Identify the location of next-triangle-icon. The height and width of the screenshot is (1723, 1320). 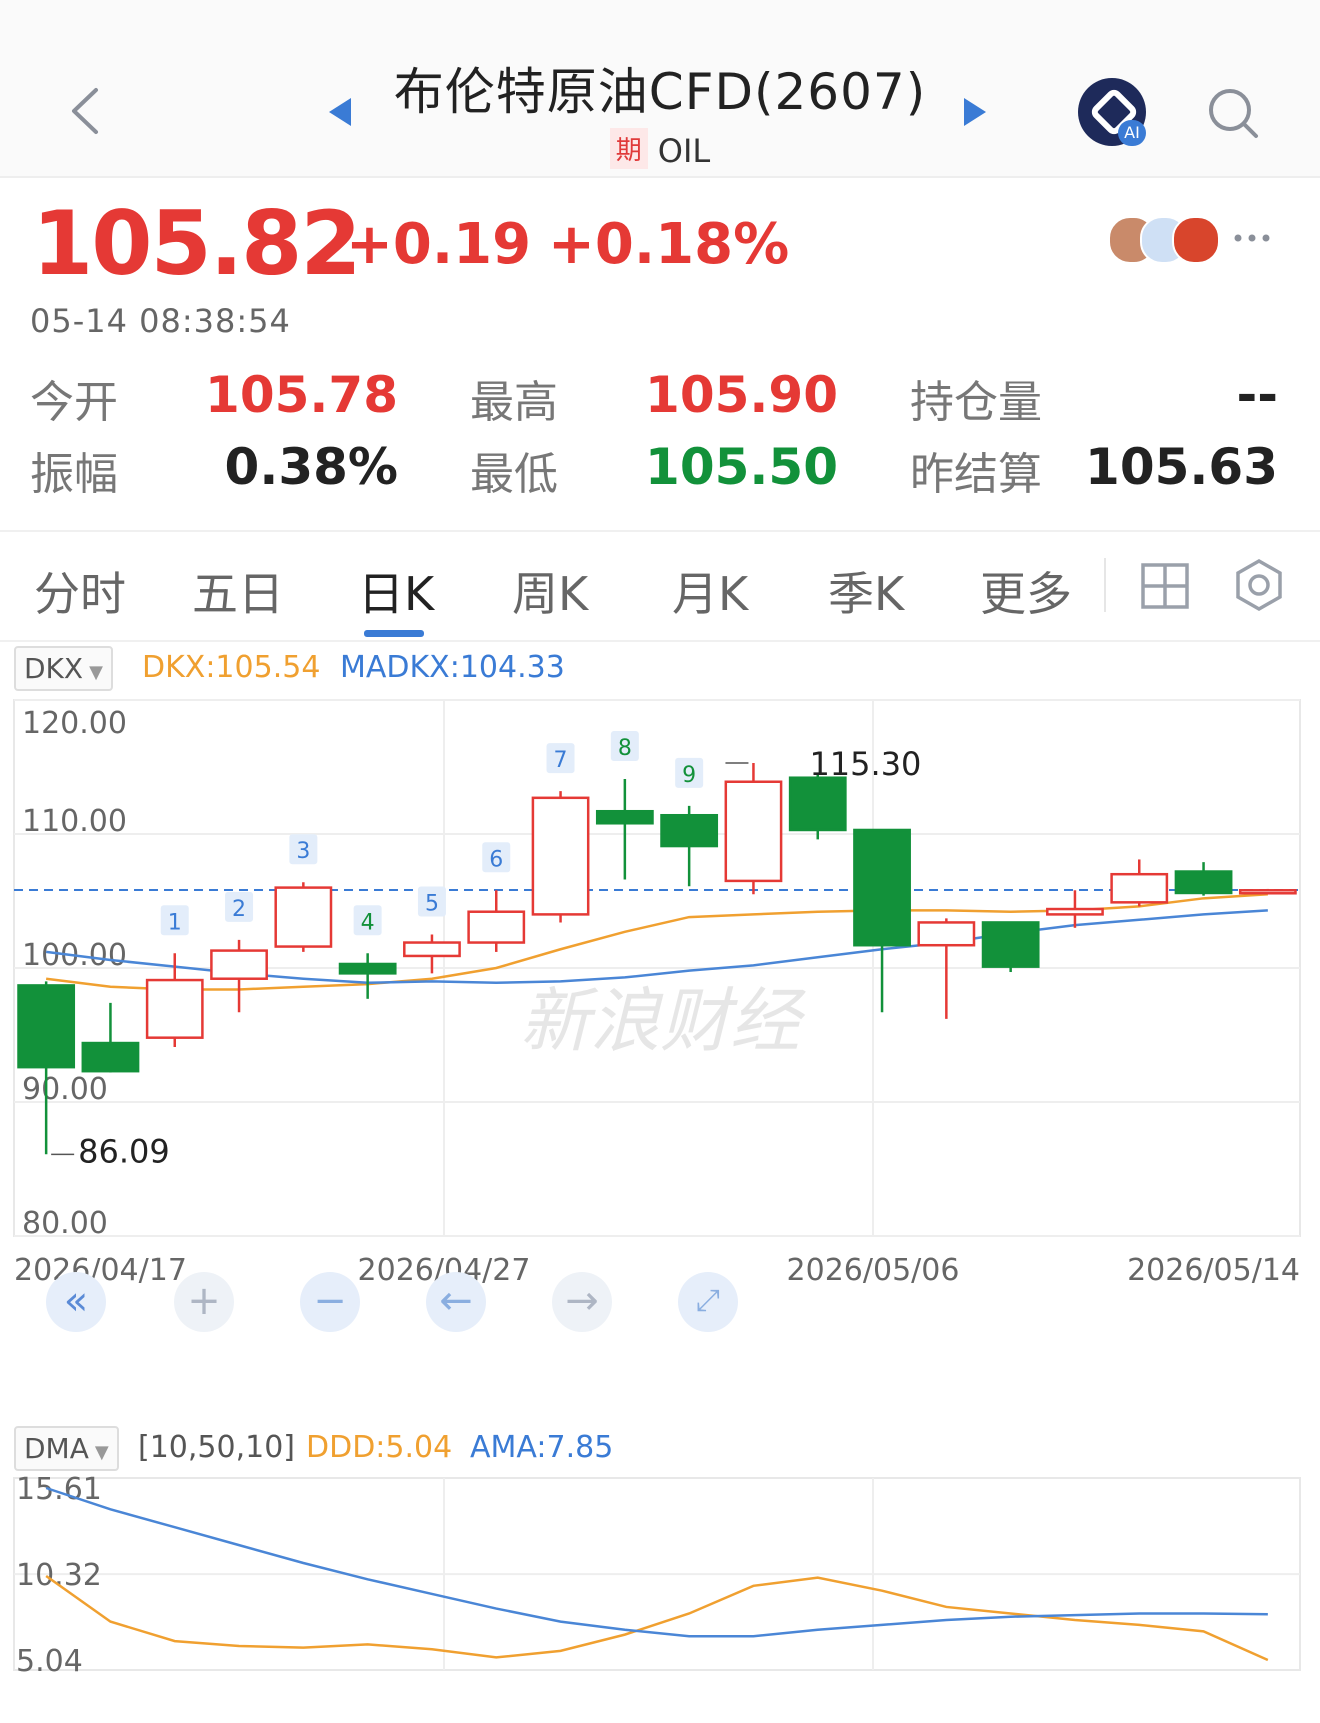
(975, 112).